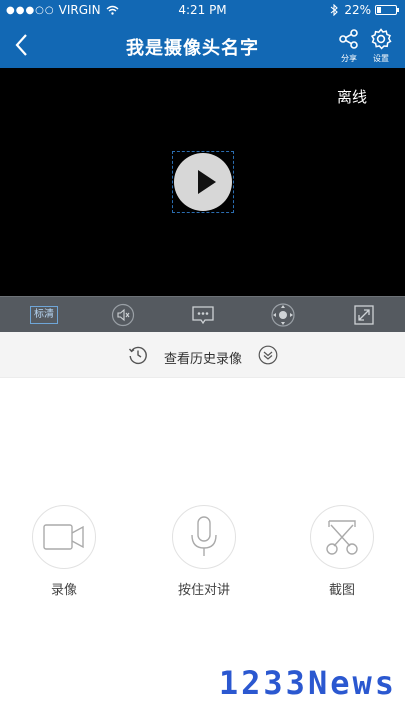 The image size is (405, 720). I want to click on history-label: 查看历史录像, so click(203, 359).